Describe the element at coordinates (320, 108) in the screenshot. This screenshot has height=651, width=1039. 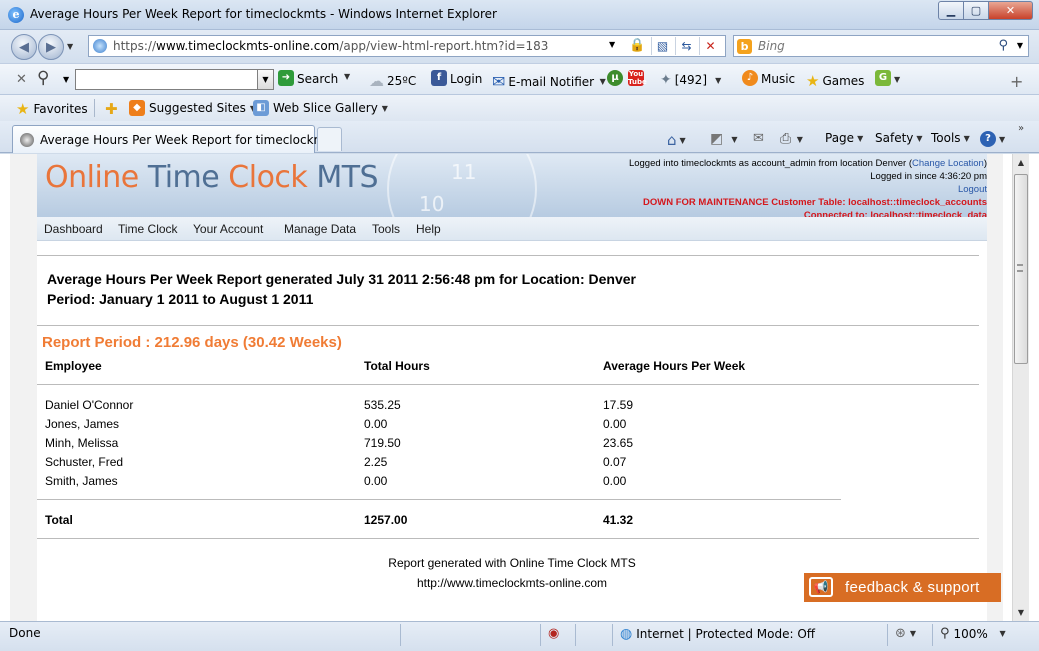
I see `web-slice-gallery-button: ◧ Web Slice Gallery ▼` at that location.